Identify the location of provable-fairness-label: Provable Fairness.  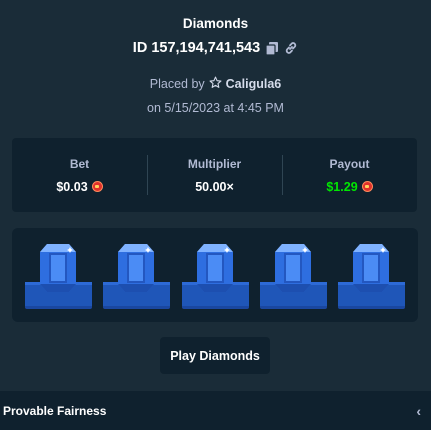
(55, 410).